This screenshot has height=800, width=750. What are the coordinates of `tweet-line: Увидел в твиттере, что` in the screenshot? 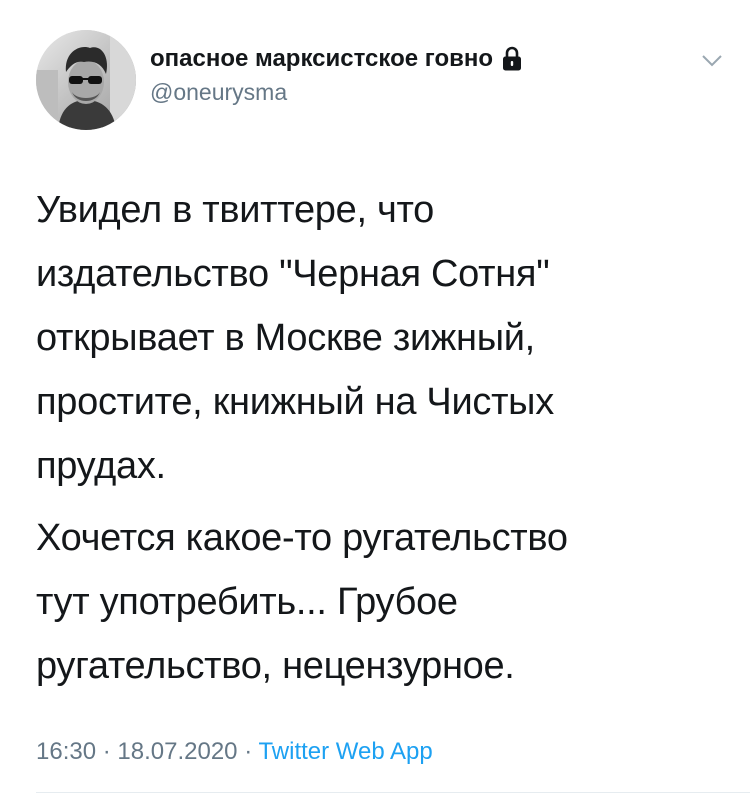 It's located at (235, 210).